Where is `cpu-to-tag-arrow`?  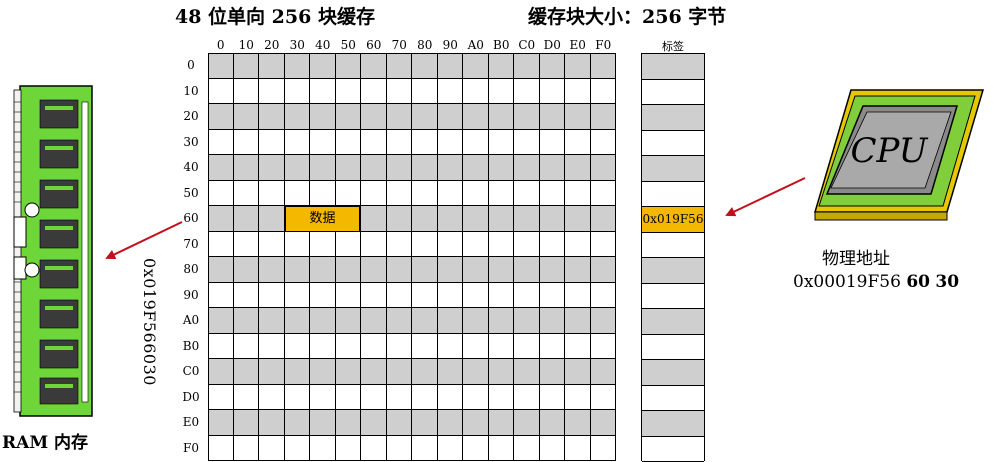
cpu-to-tag-arrow is located at coordinates (766, 196).